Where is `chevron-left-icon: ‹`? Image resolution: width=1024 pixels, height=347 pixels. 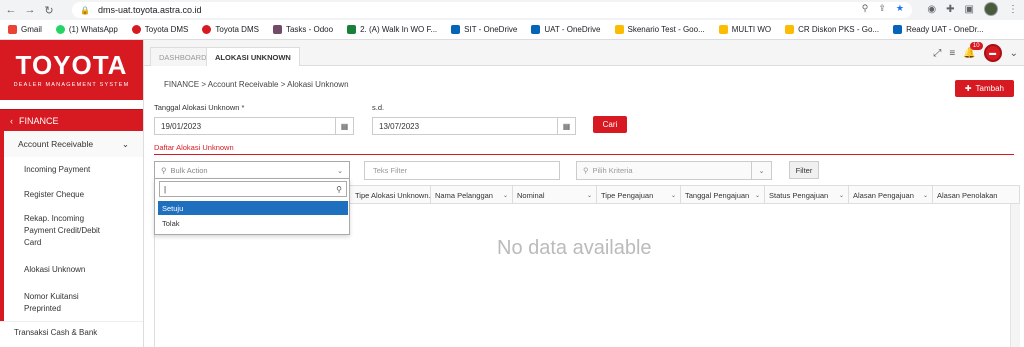 chevron-left-icon: ‹ is located at coordinates (11, 120).